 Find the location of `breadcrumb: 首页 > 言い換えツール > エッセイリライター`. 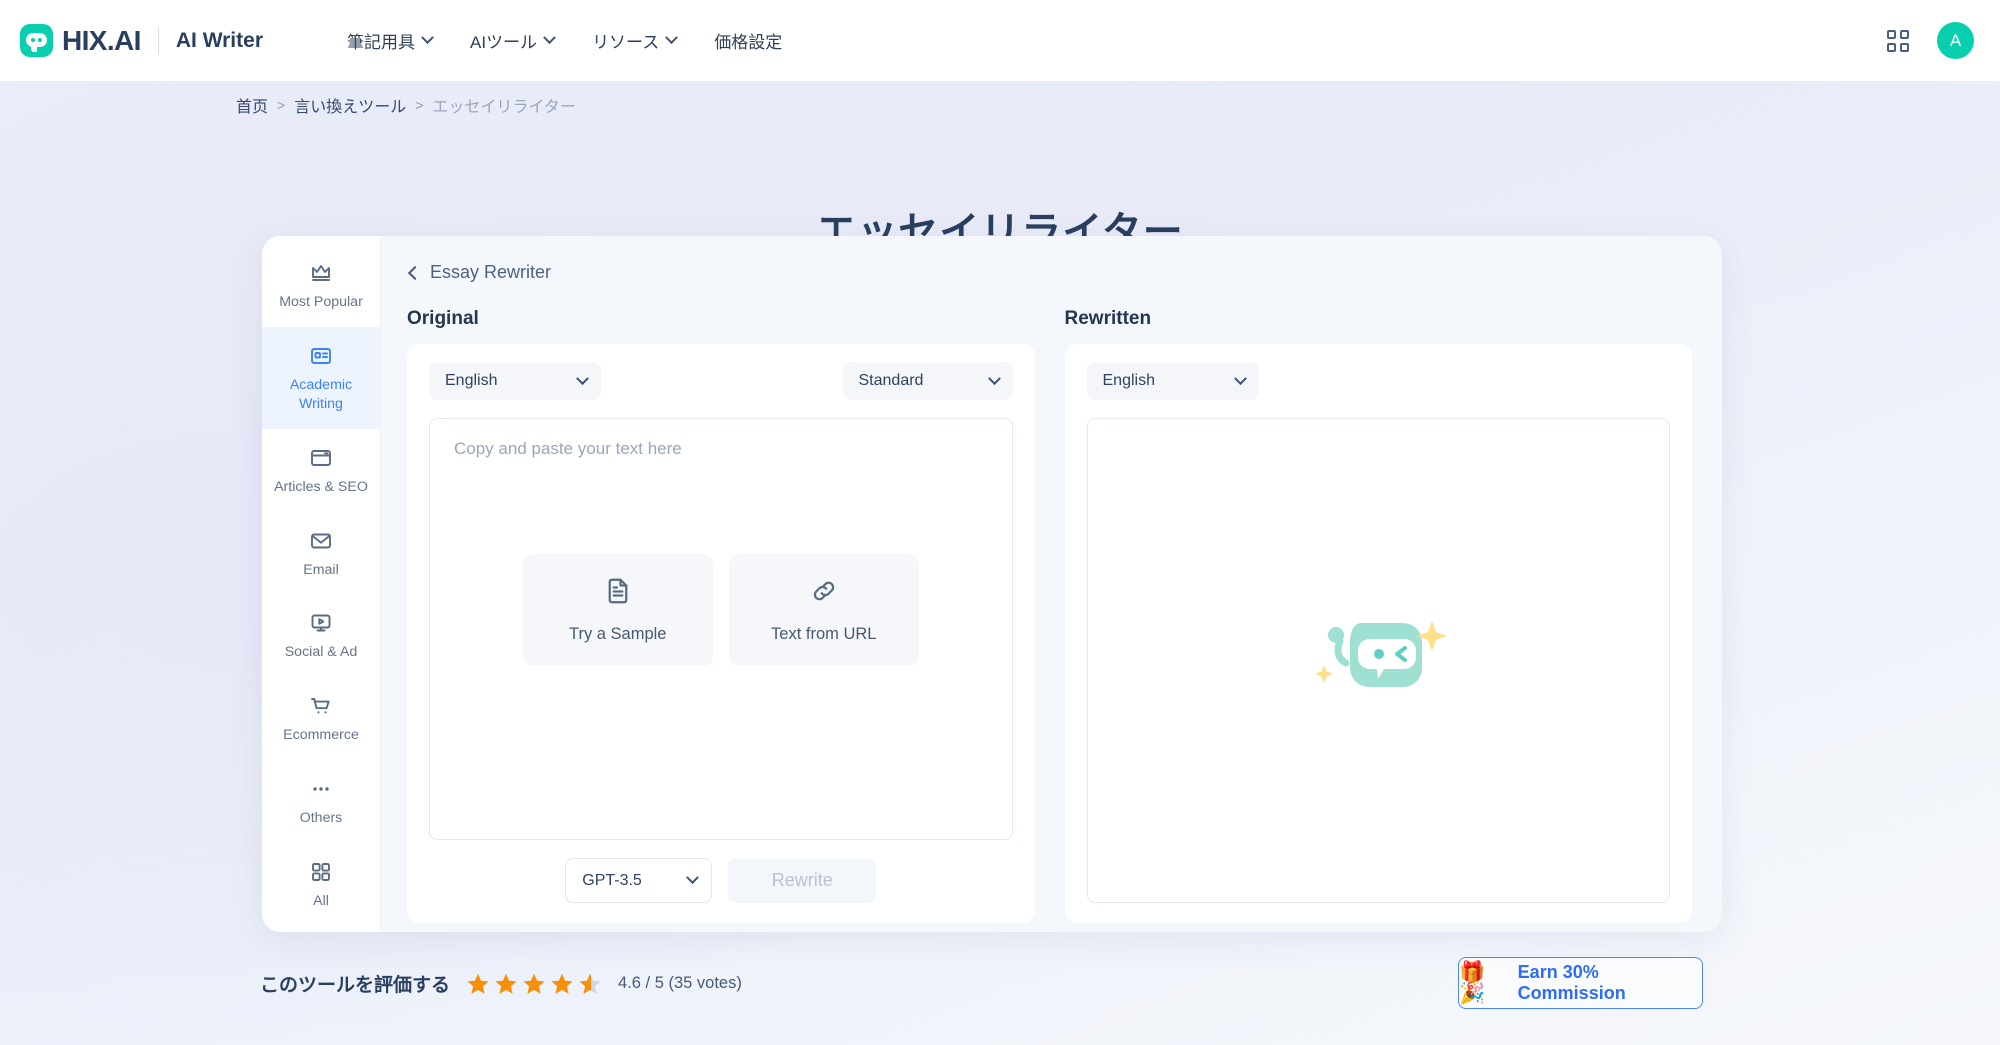

breadcrumb: 首页 > 言い換えツール > エッセイリライター is located at coordinates (406, 105).